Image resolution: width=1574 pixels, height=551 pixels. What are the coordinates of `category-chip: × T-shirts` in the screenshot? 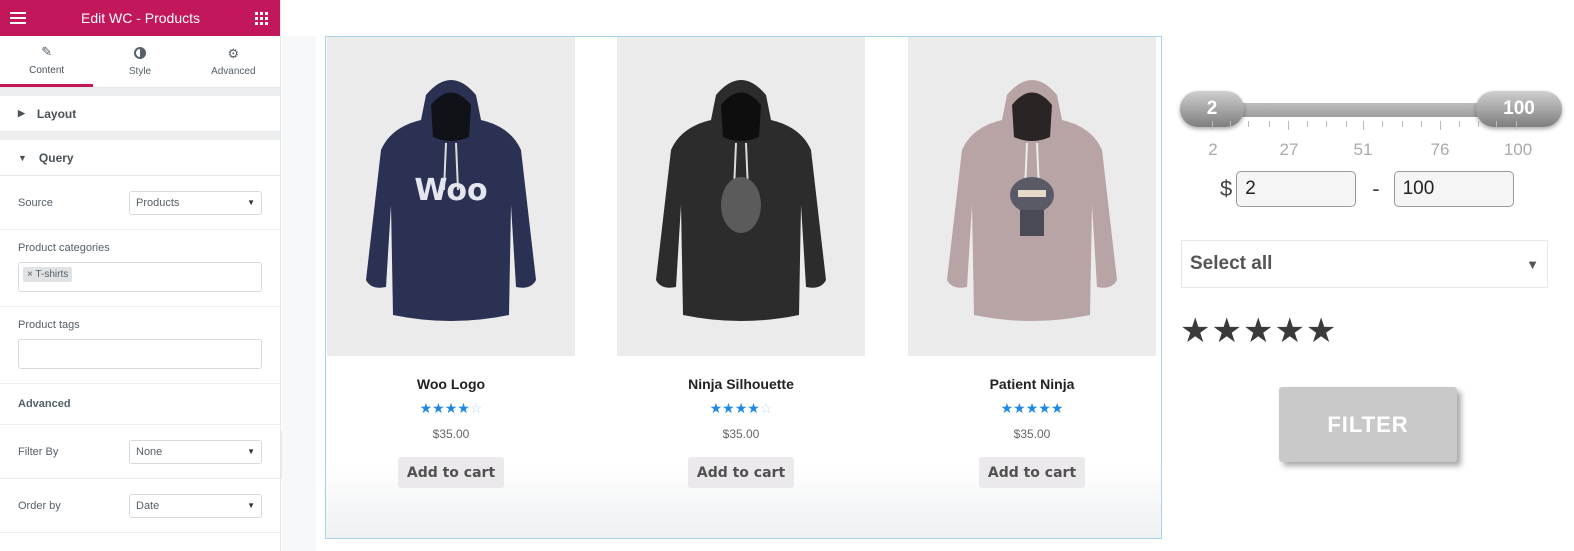 It's located at (48, 274).